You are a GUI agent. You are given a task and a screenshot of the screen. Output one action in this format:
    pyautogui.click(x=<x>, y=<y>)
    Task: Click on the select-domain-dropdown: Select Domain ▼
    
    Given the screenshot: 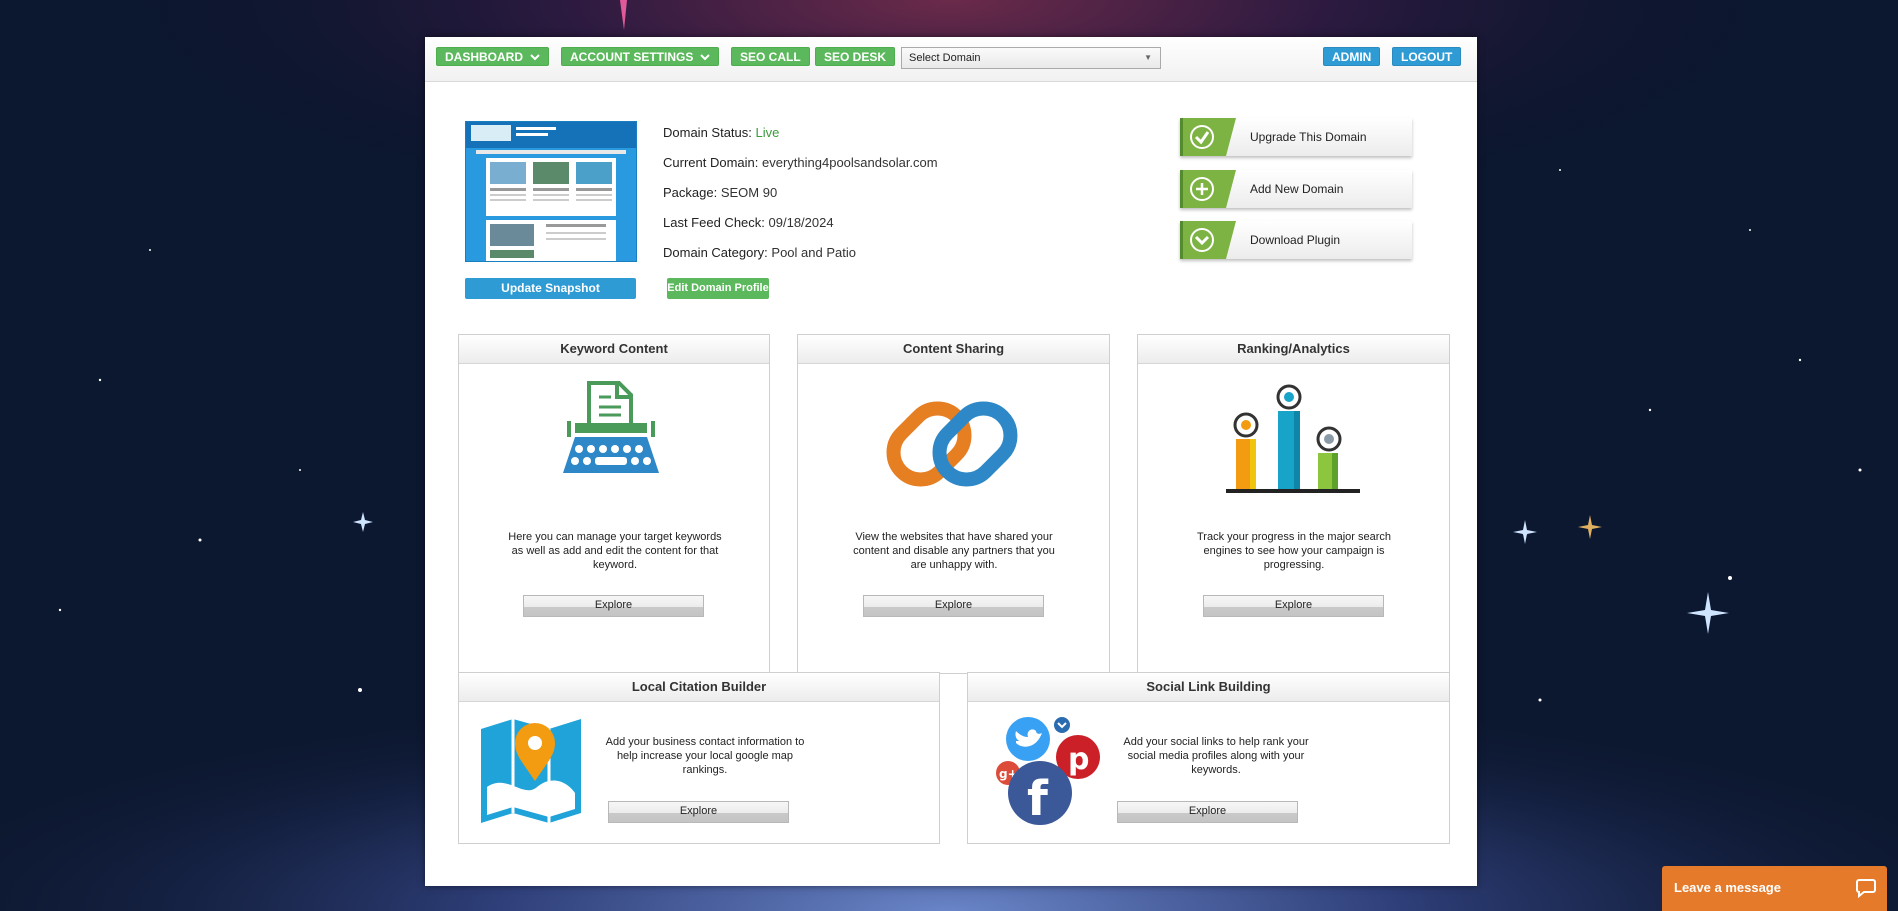 What is the action you would take?
    pyautogui.click(x=1031, y=58)
    